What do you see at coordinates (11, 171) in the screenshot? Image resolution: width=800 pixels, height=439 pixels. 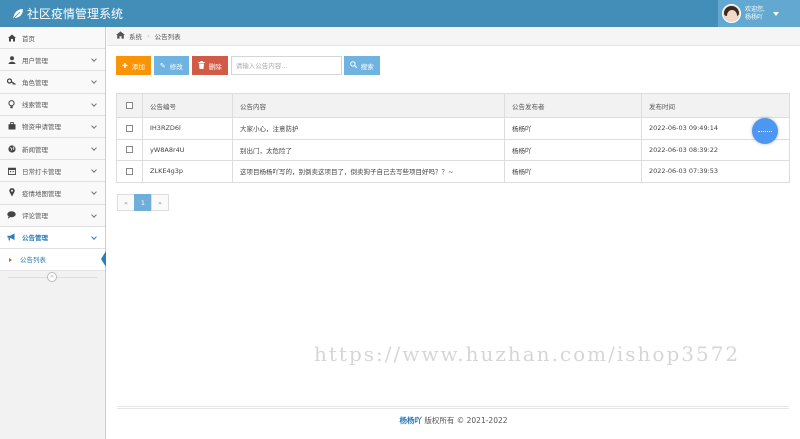 I see `calendar-icon` at bounding box center [11, 171].